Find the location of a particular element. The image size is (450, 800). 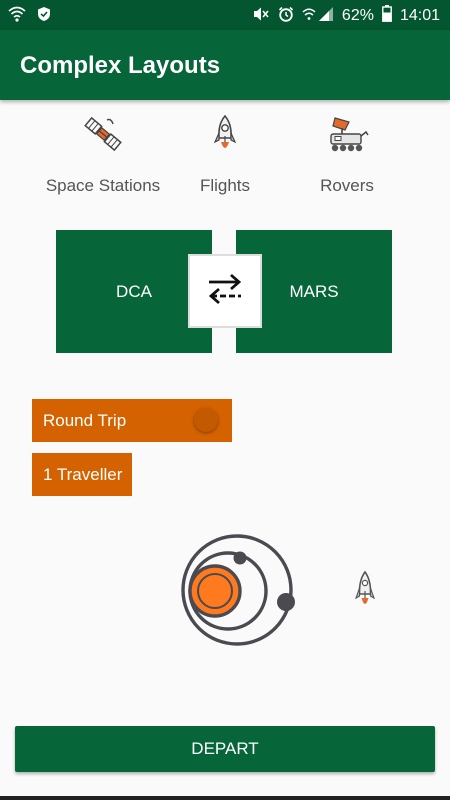

category-space-stations: Space Stations is located at coordinates (103, 154).